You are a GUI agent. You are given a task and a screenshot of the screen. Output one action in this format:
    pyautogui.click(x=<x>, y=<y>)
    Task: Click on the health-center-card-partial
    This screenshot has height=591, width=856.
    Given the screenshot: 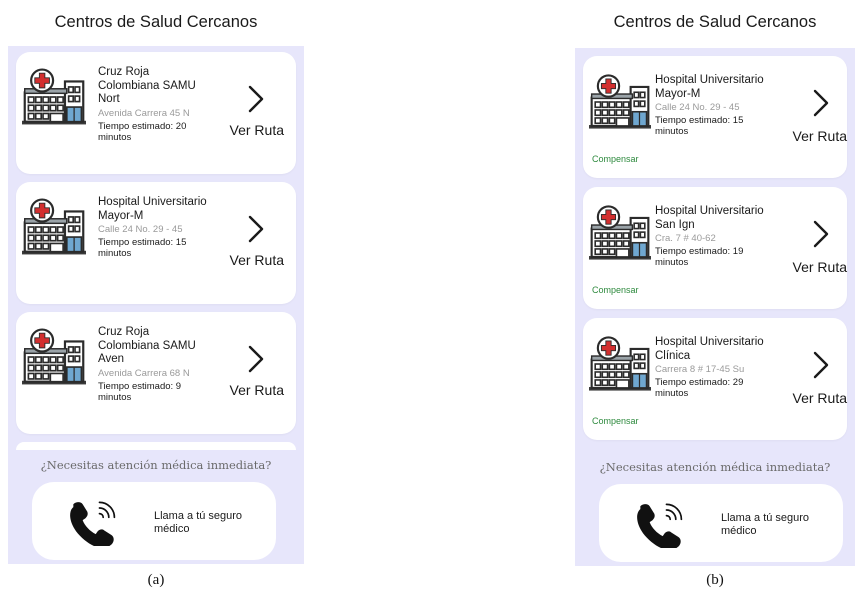 What is the action you would take?
    pyautogui.click(x=156, y=446)
    